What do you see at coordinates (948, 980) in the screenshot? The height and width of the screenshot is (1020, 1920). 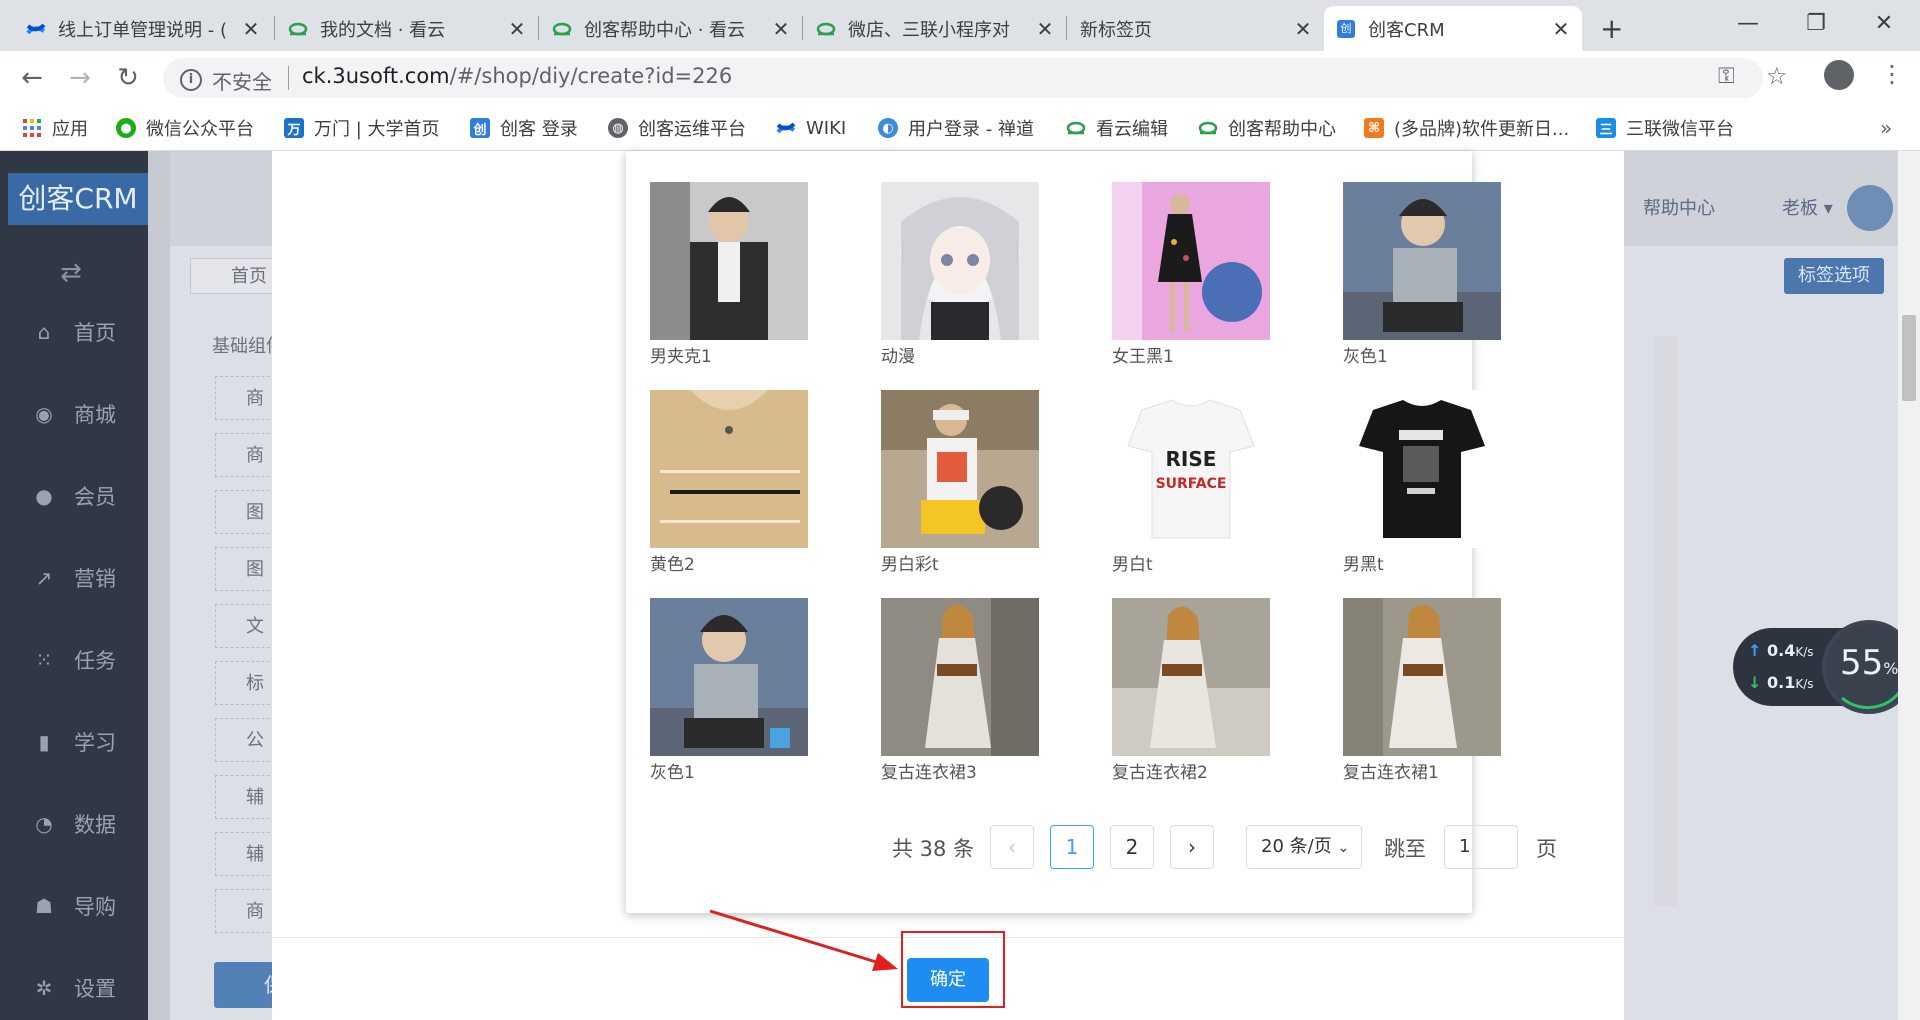 I see `confirm-button: 确定` at bounding box center [948, 980].